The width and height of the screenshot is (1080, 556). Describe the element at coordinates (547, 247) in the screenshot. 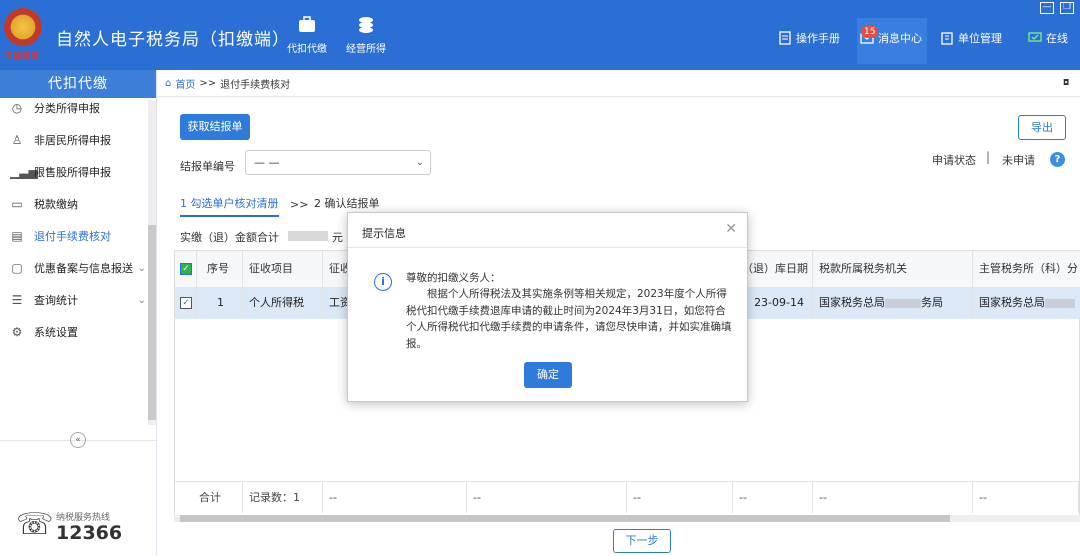

I see `dialog-divider` at that location.